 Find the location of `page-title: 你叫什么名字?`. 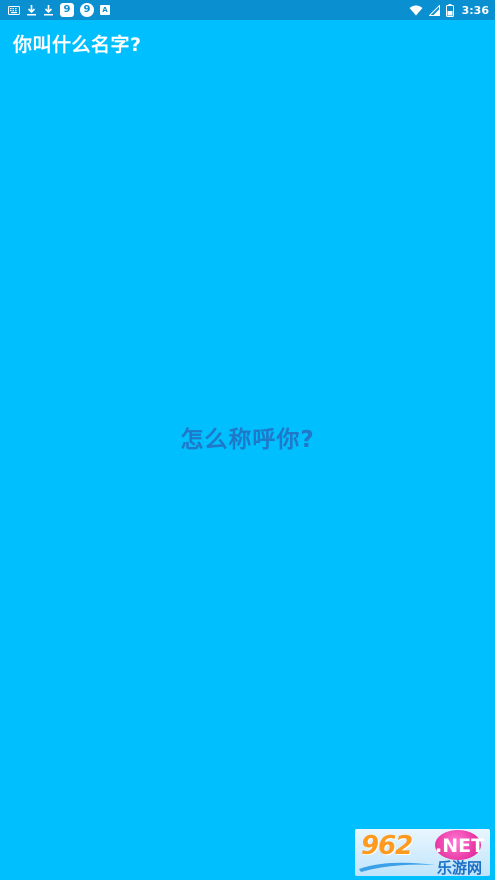

page-title: 你叫什么名字? is located at coordinates (77, 44).